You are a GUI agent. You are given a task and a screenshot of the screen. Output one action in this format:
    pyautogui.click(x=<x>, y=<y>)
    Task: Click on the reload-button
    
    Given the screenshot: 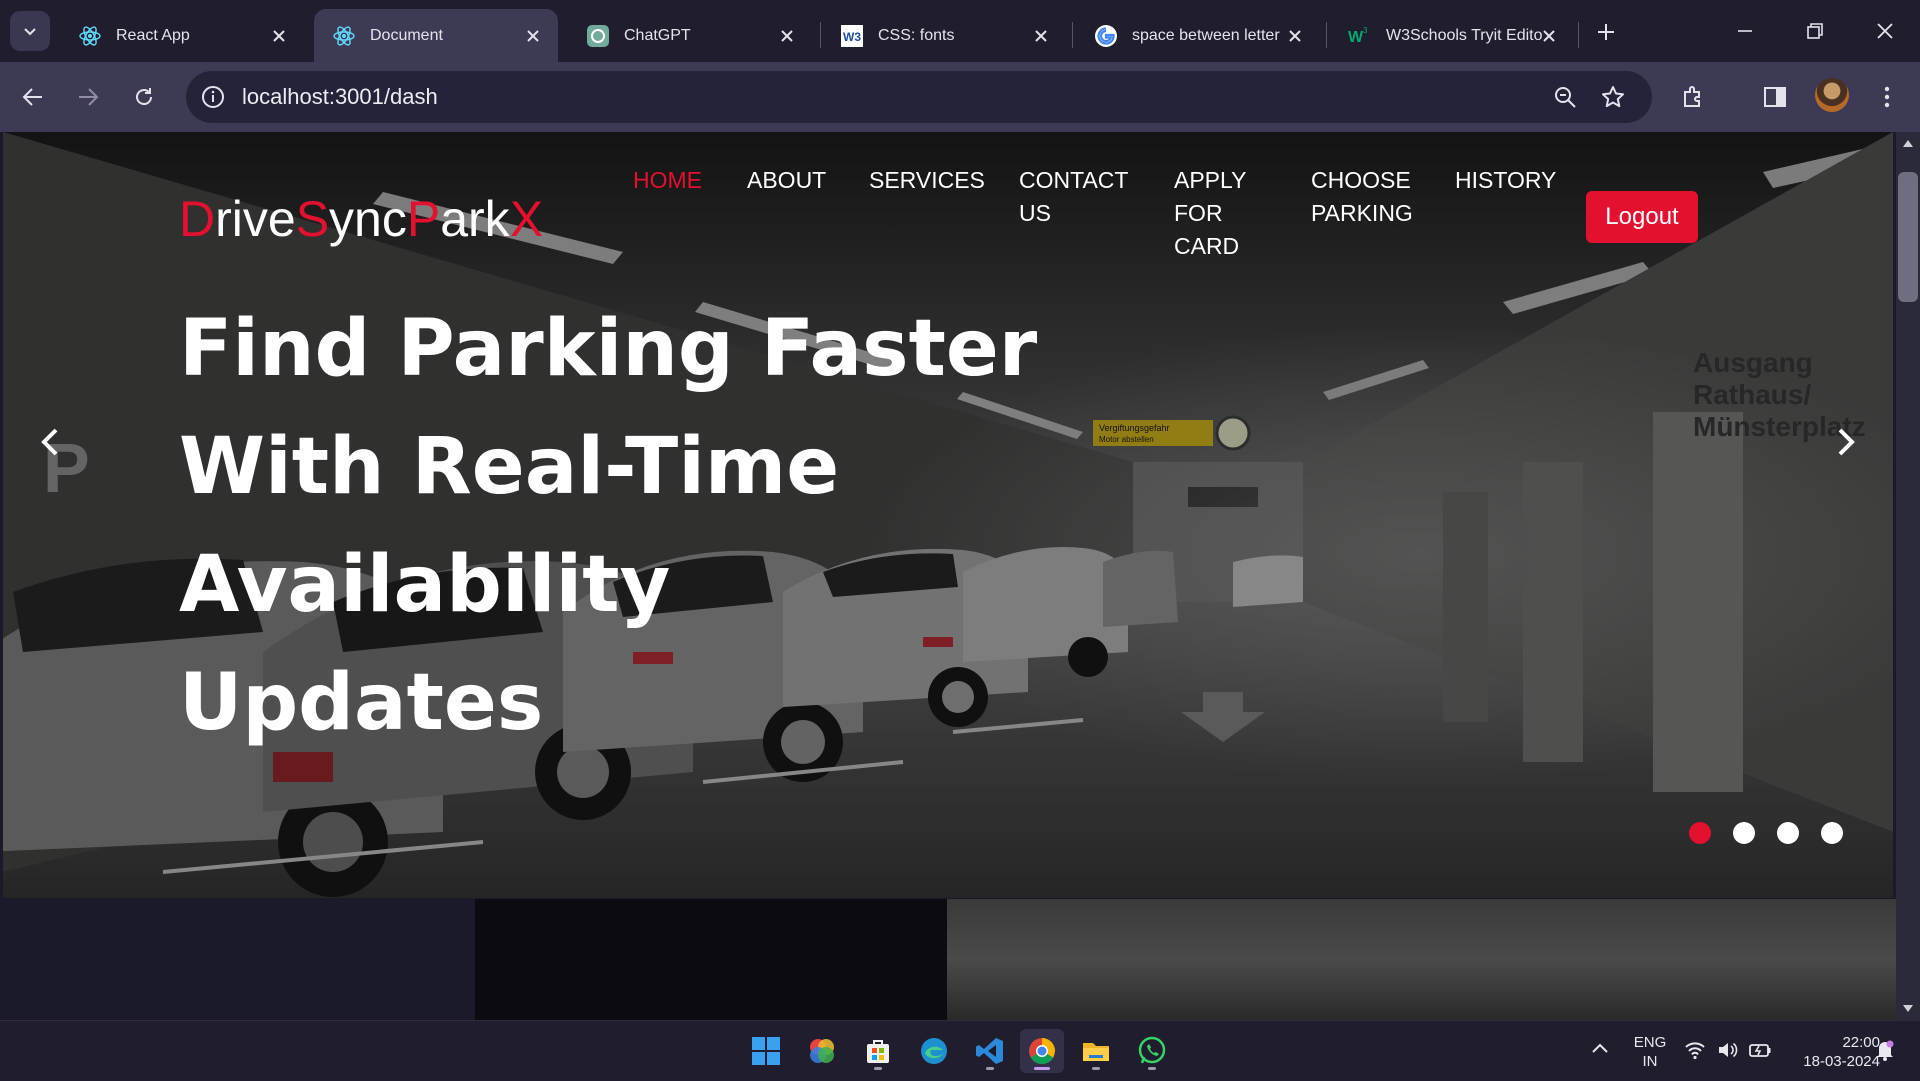 What is the action you would take?
    pyautogui.click(x=144, y=97)
    